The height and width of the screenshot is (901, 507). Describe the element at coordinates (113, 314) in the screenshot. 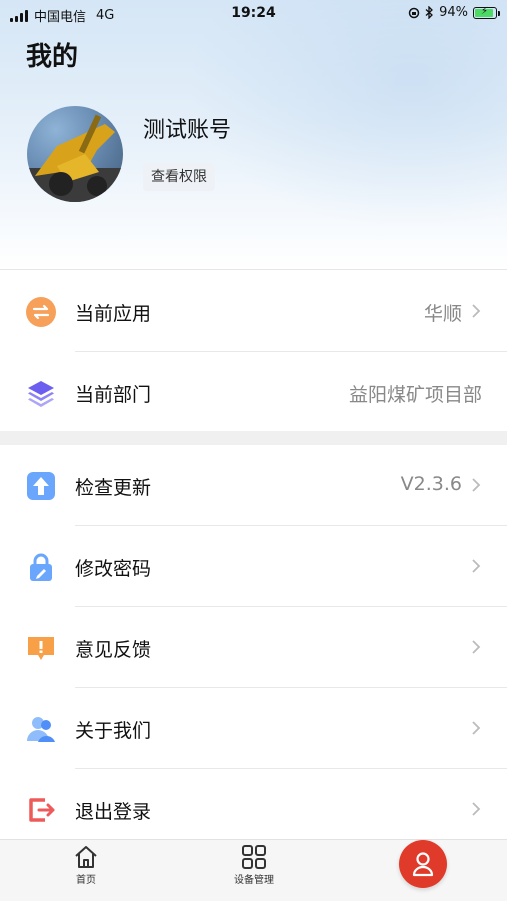

I see `menu-item-label: 当前应用` at that location.